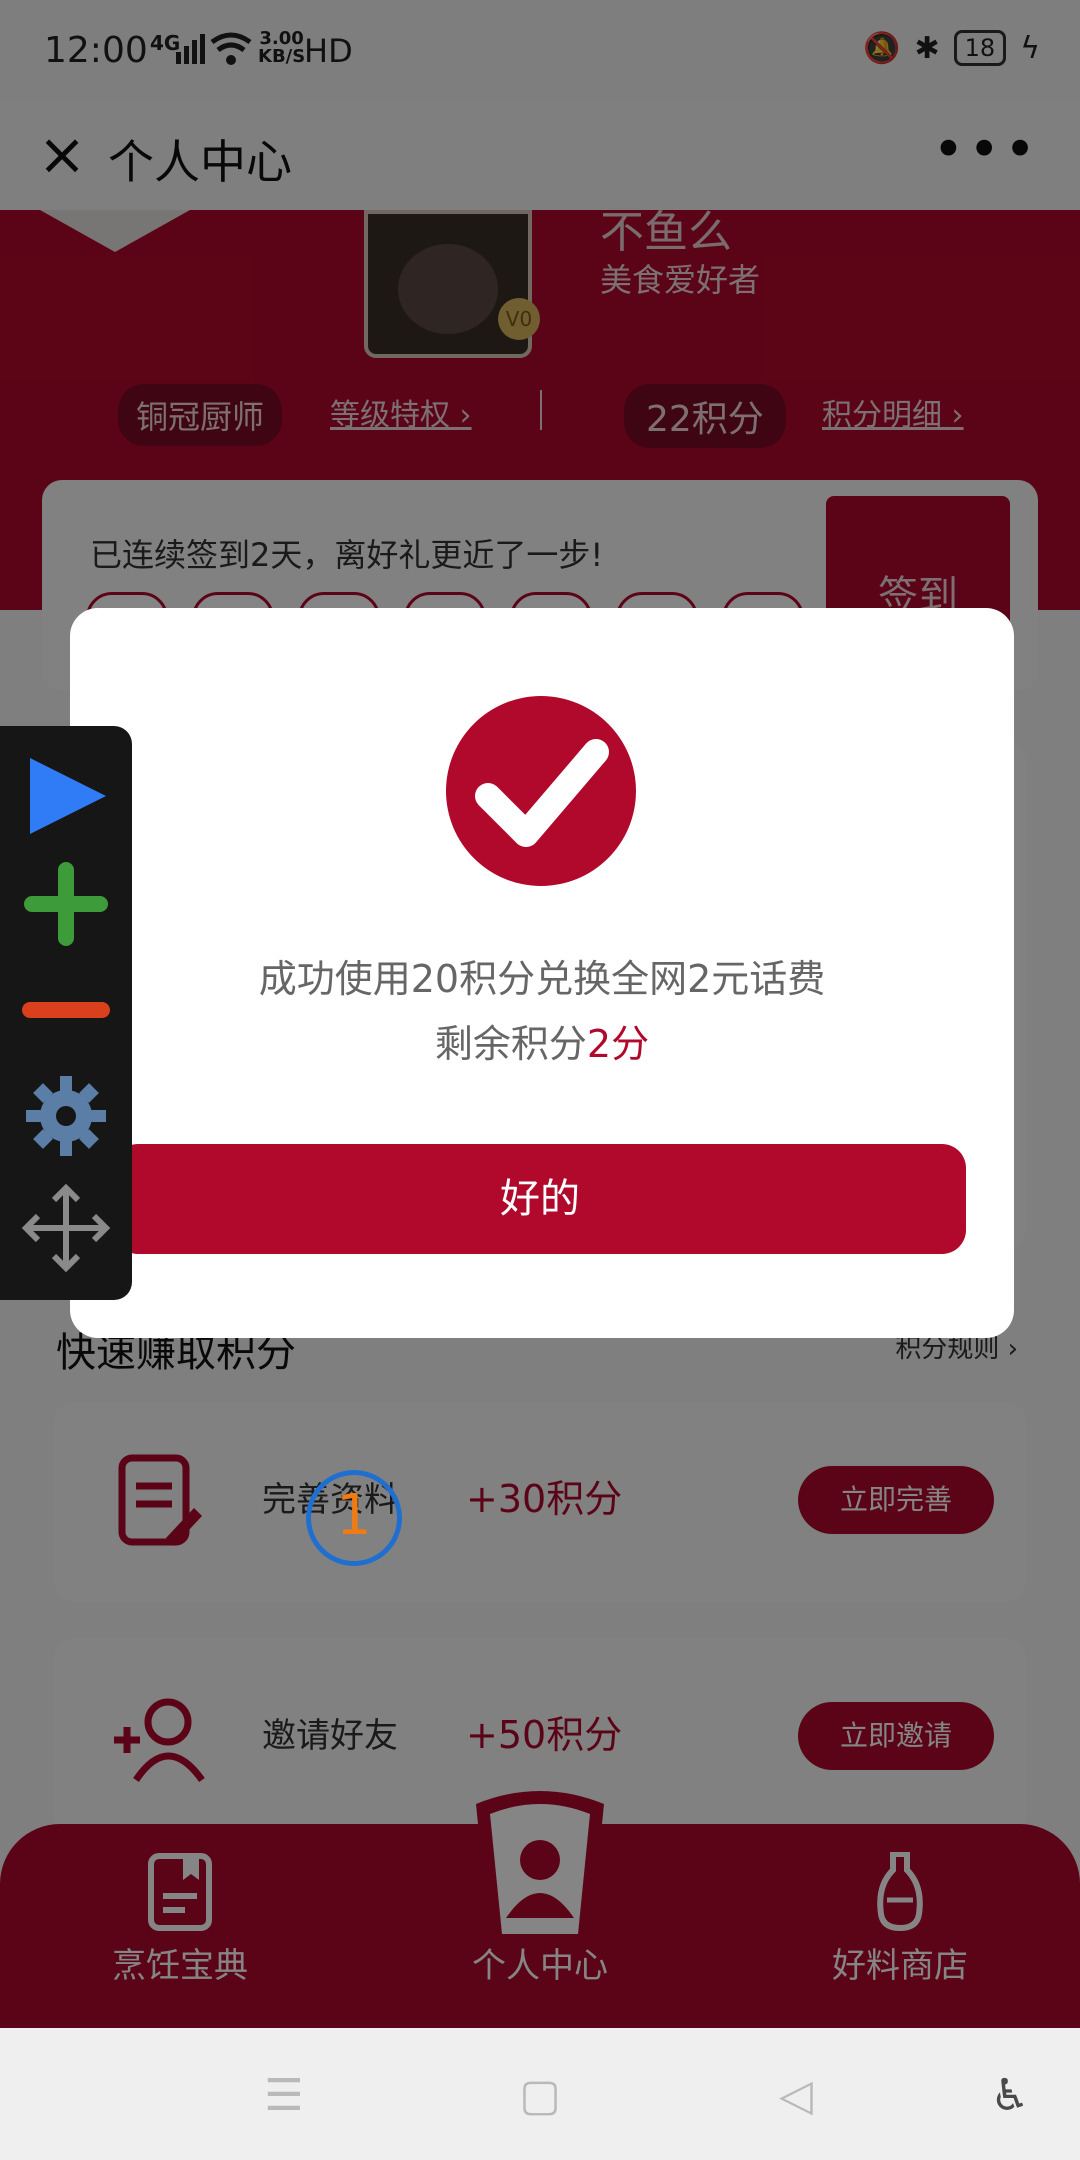 The height and width of the screenshot is (2160, 1080). What do you see at coordinates (66, 904) in the screenshot?
I see `plus-icon` at bounding box center [66, 904].